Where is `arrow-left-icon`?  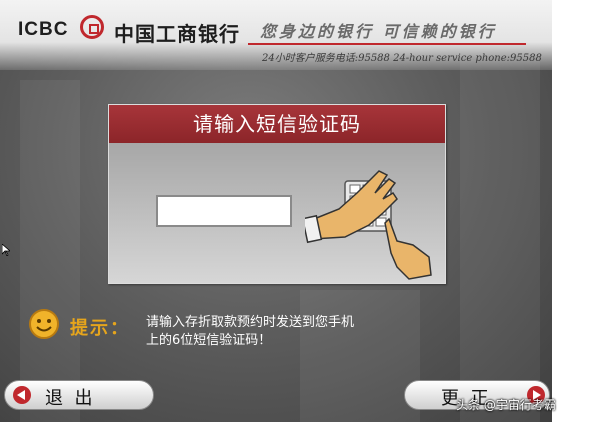
arrow-left-icon is located at coordinates (22, 395).